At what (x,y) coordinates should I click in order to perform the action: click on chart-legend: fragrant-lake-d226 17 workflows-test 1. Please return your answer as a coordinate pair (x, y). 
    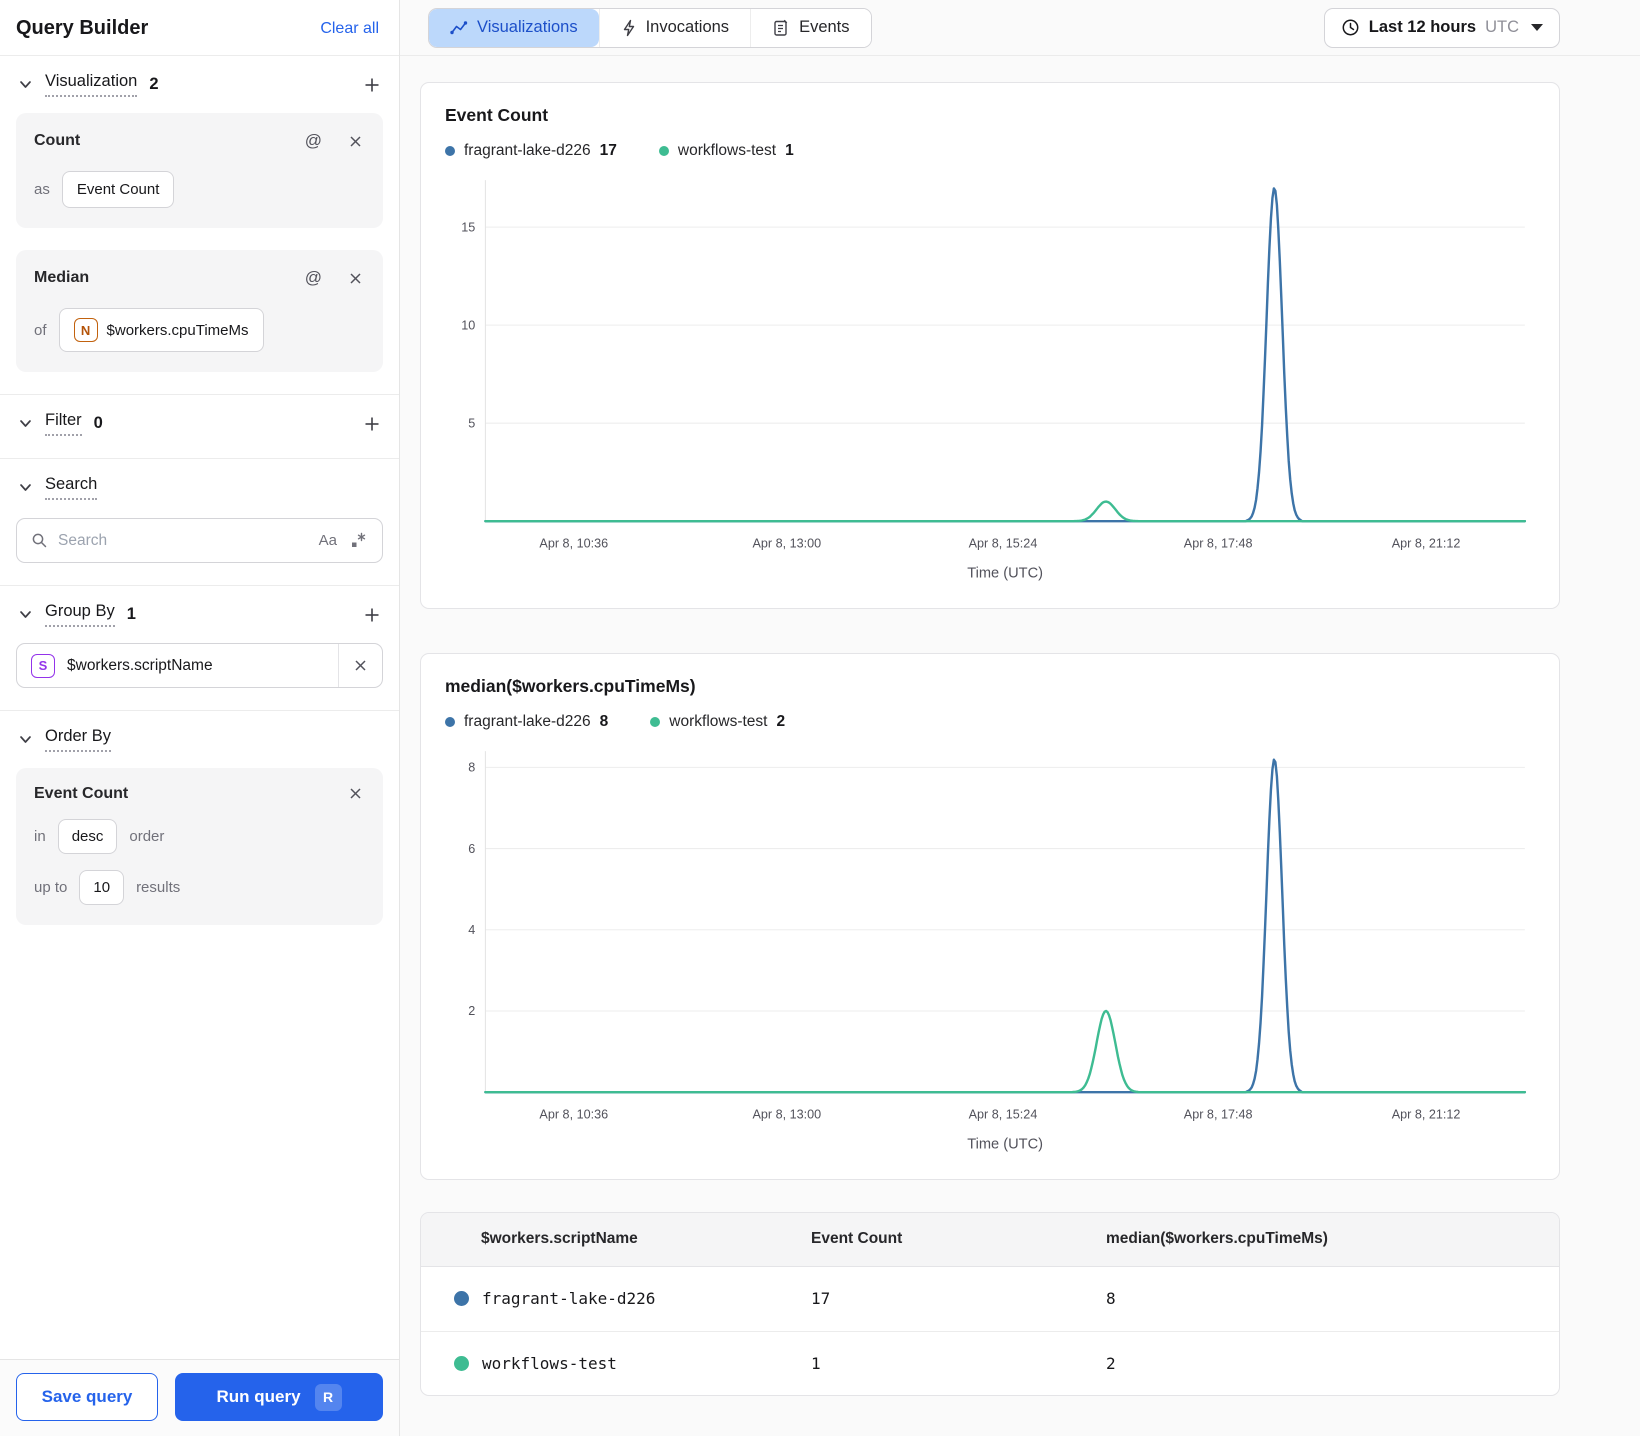
    Looking at the image, I should click on (993, 151).